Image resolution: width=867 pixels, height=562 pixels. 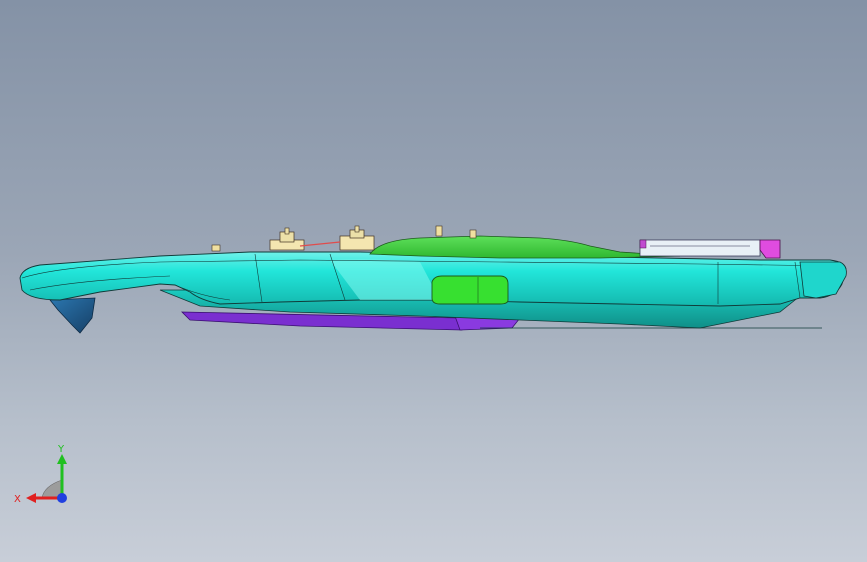 What do you see at coordinates (823, 280) in the screenshot?
I see `stern-cap` at bounding box center [823, 280].